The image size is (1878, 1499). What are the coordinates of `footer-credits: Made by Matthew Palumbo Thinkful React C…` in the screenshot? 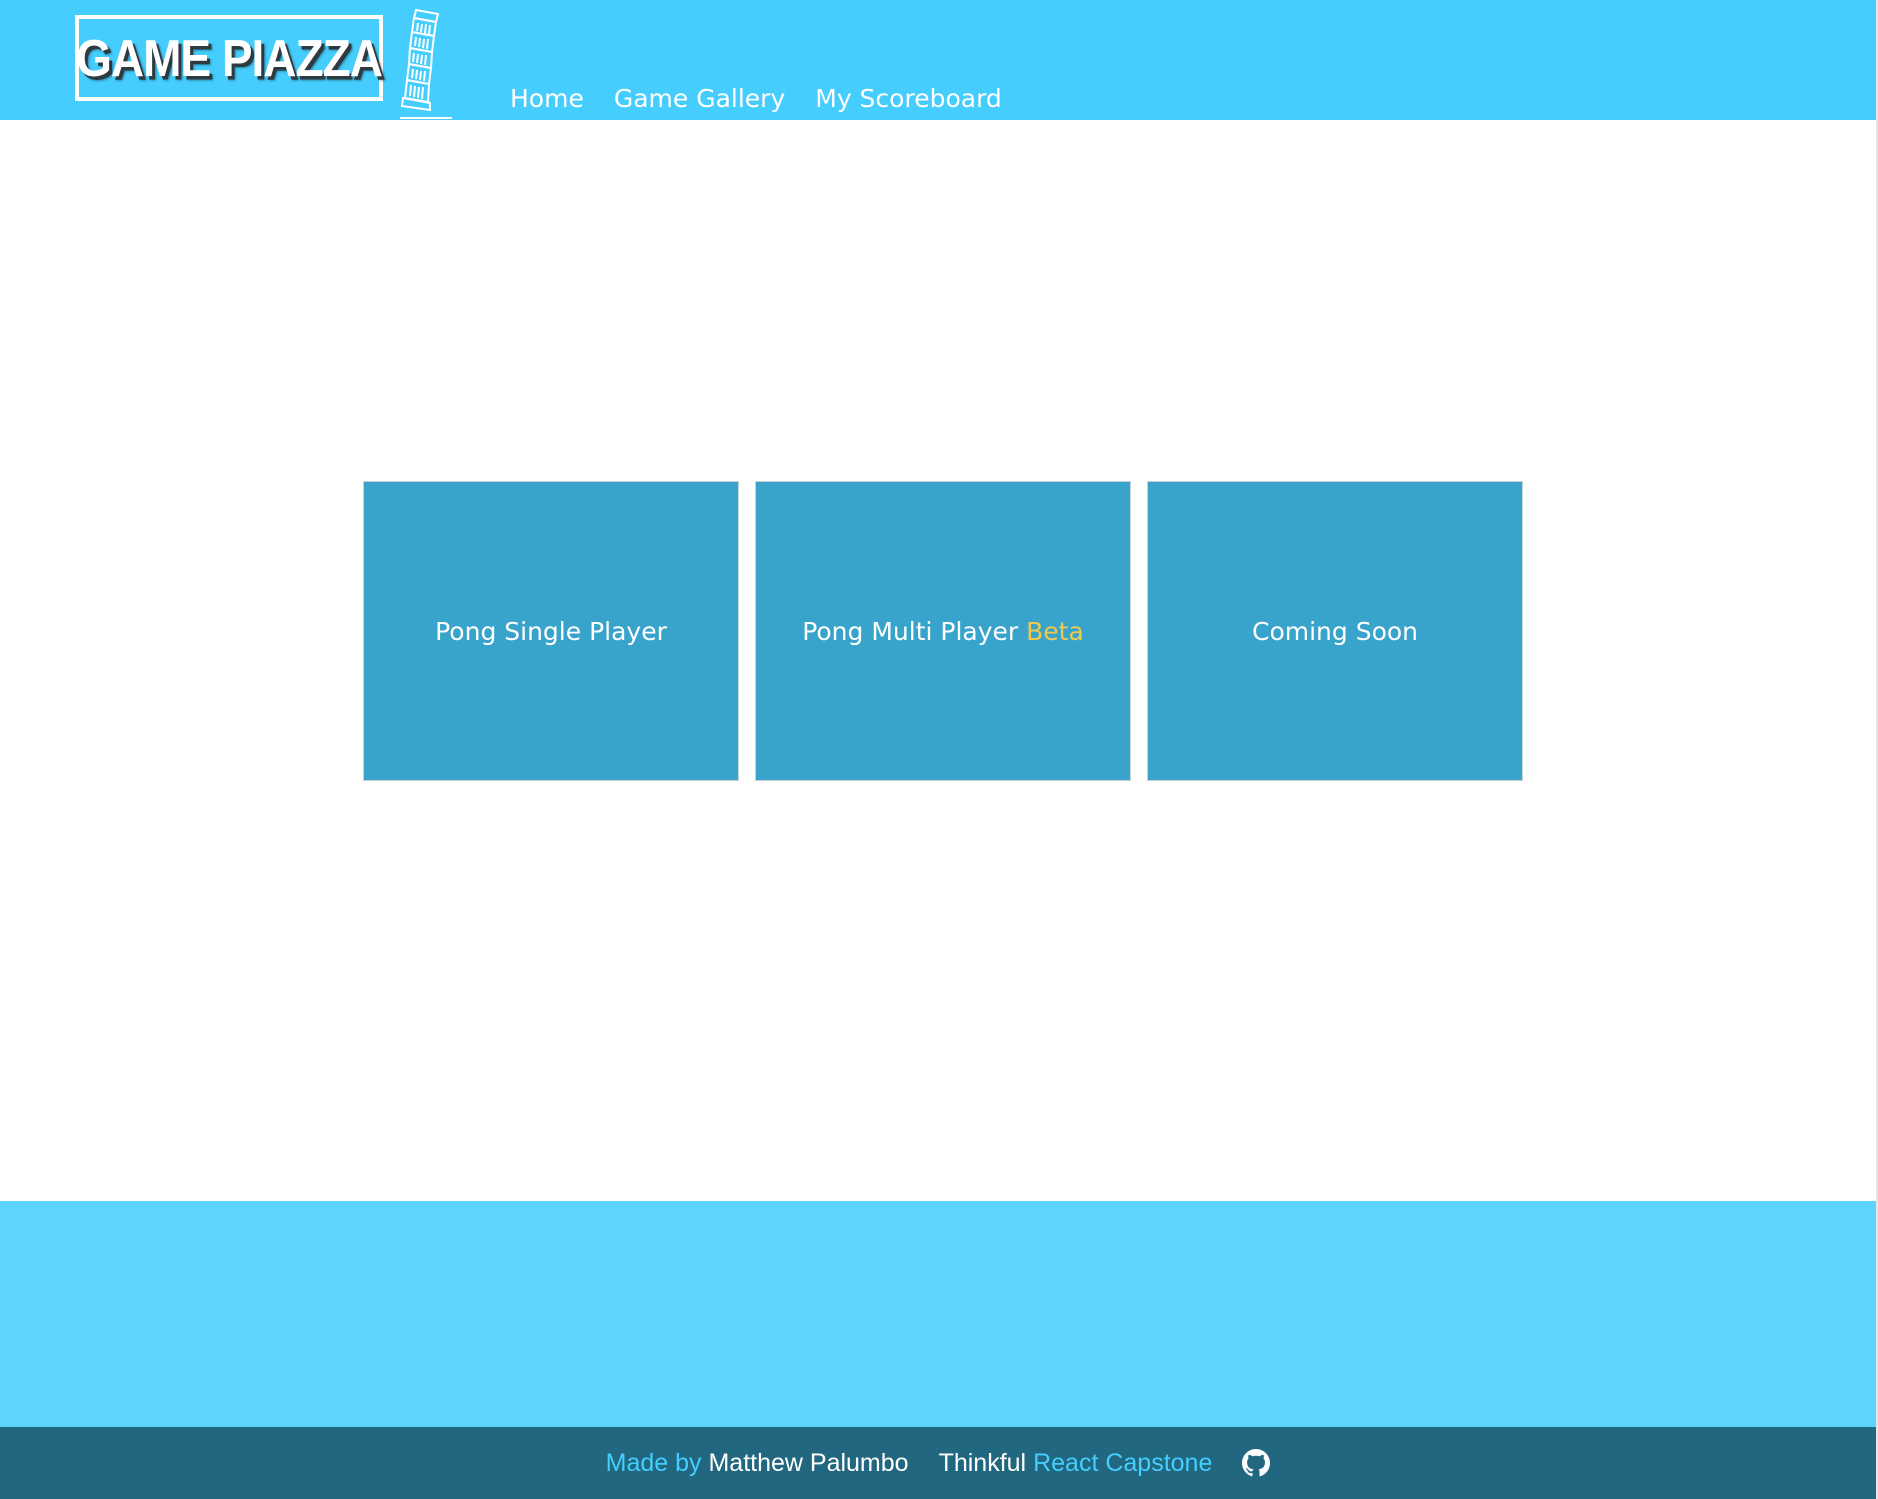 It's located at (938, 1463).